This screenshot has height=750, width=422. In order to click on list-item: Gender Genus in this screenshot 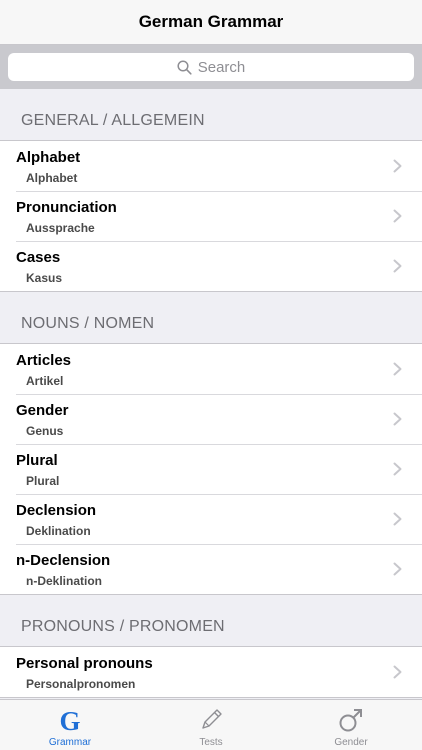, I will do `click(211, 419)`.